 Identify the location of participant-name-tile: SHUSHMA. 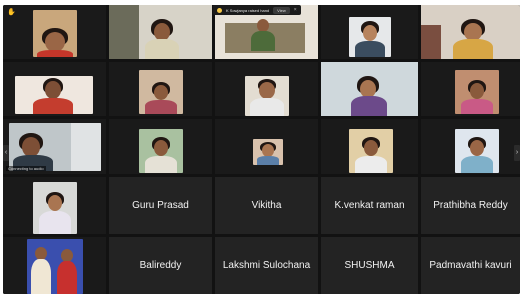
(369, 265).